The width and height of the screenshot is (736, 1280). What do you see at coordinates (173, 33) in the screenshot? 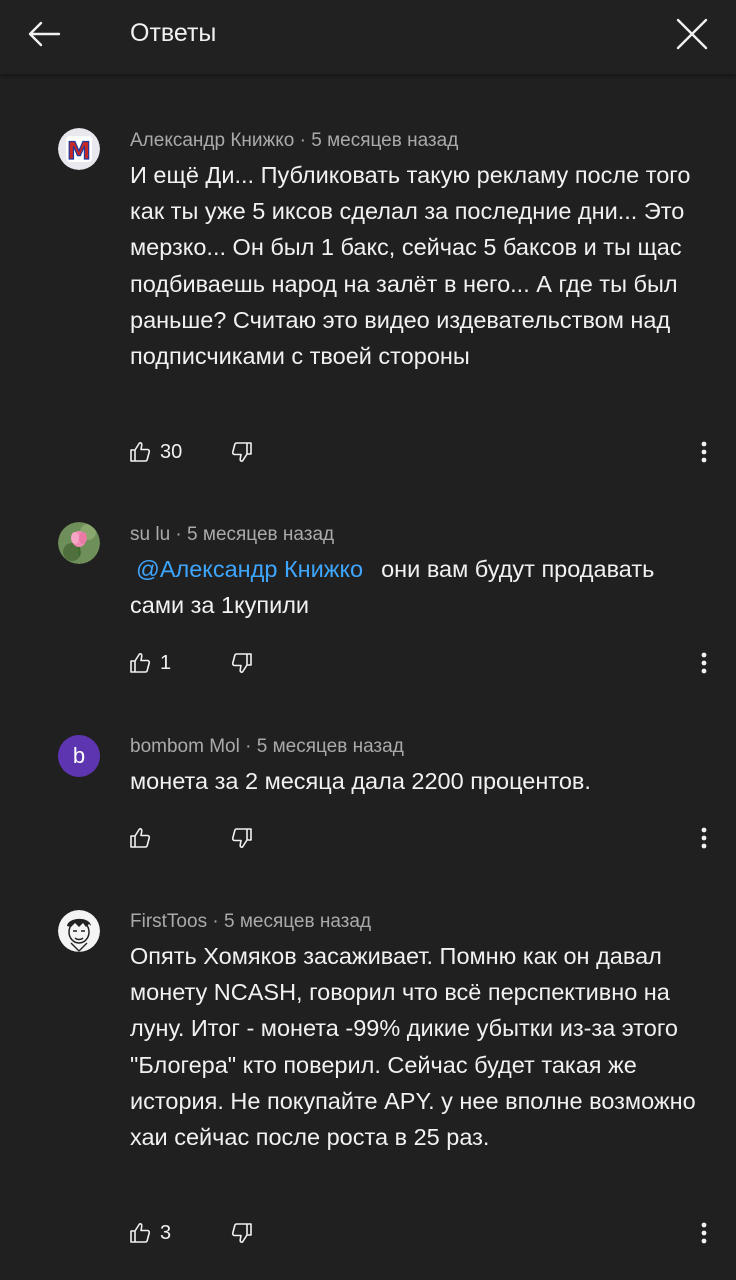
I see `page-title: Ответы` at bounding box center [173, 33].